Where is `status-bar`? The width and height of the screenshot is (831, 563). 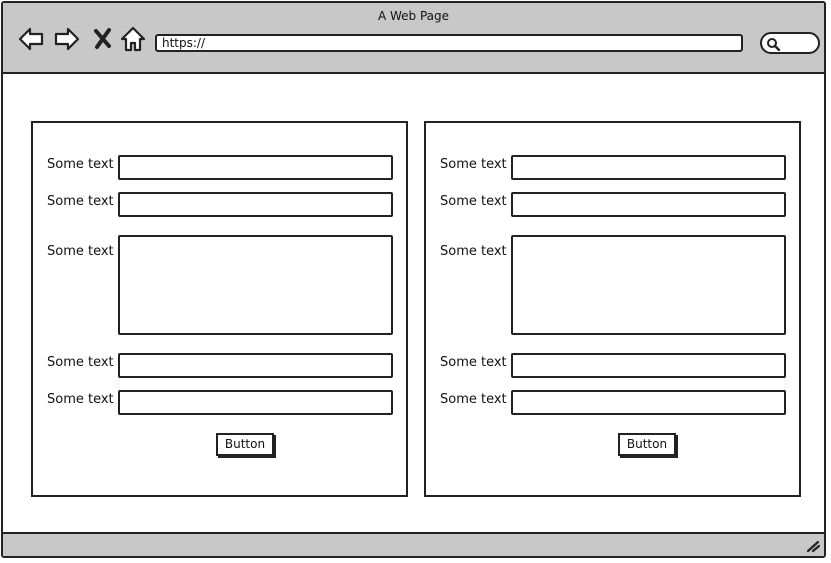
status-bar is located at coordinates (413, 544).